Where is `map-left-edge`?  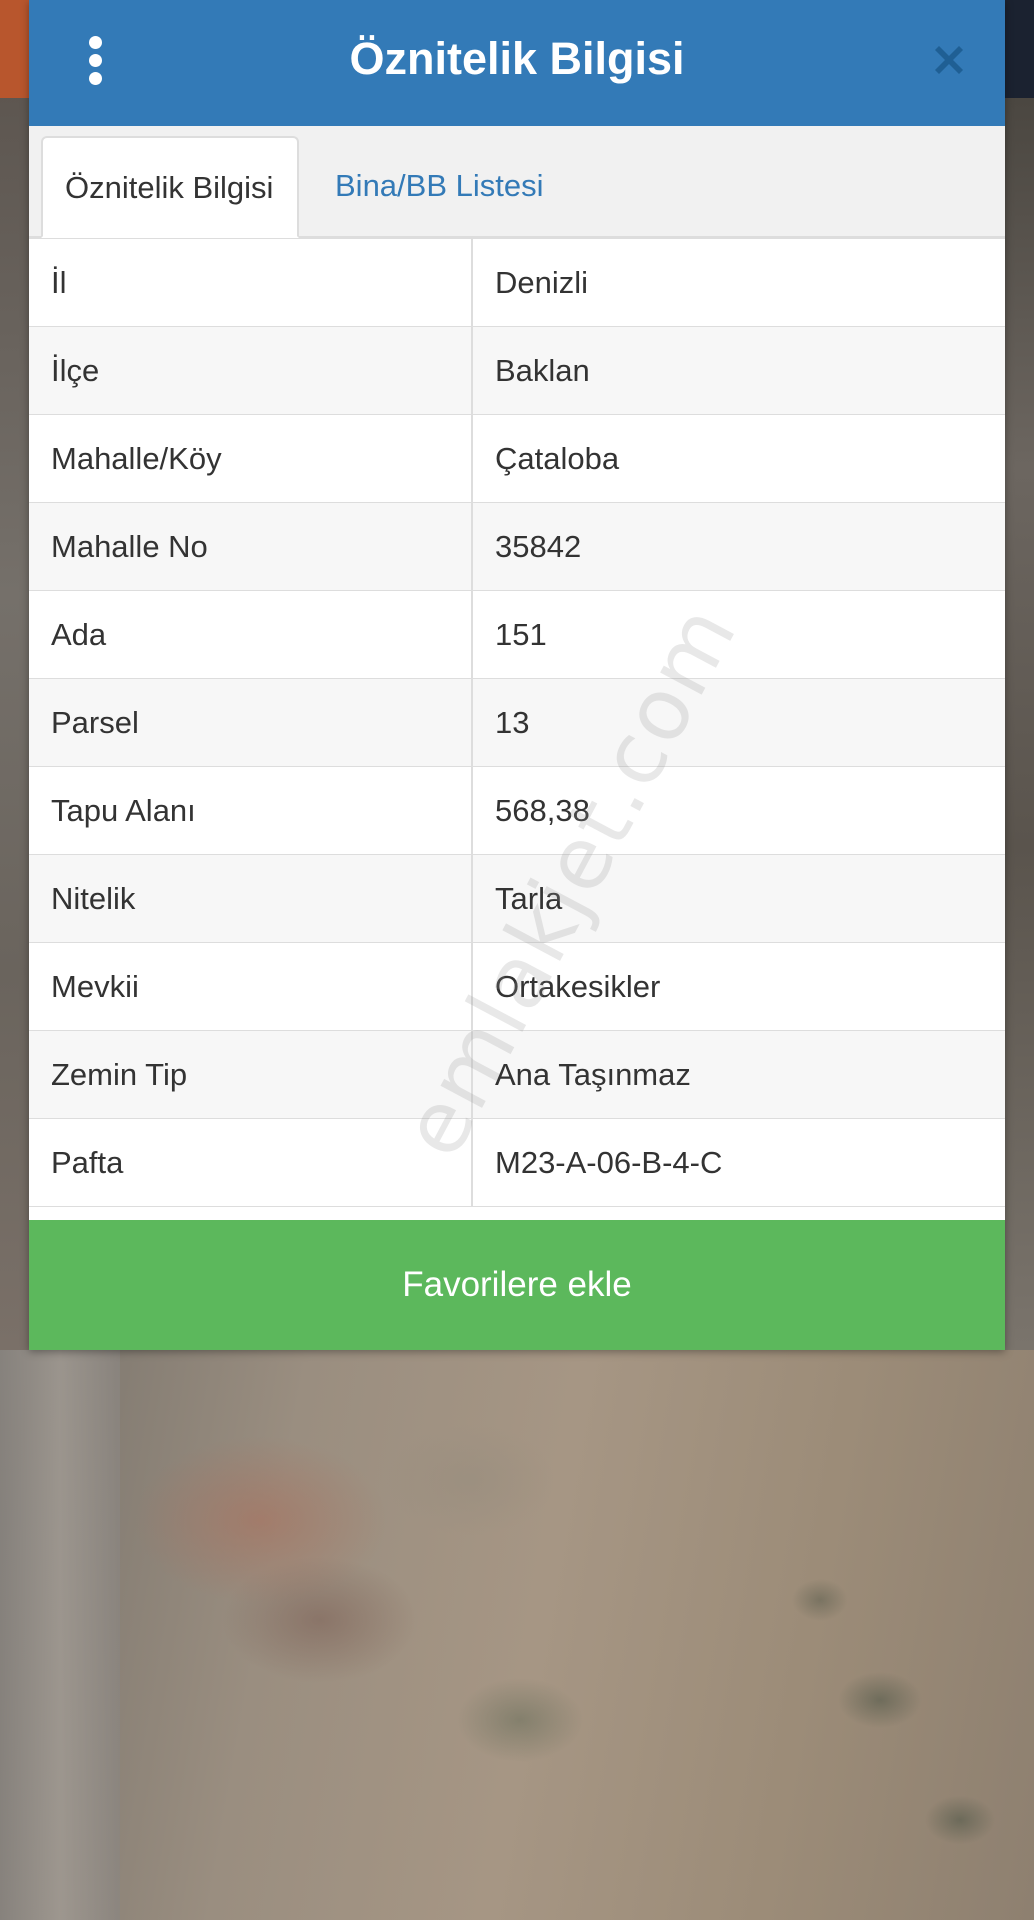 map-left-edge is located at coordinates (15, 720).